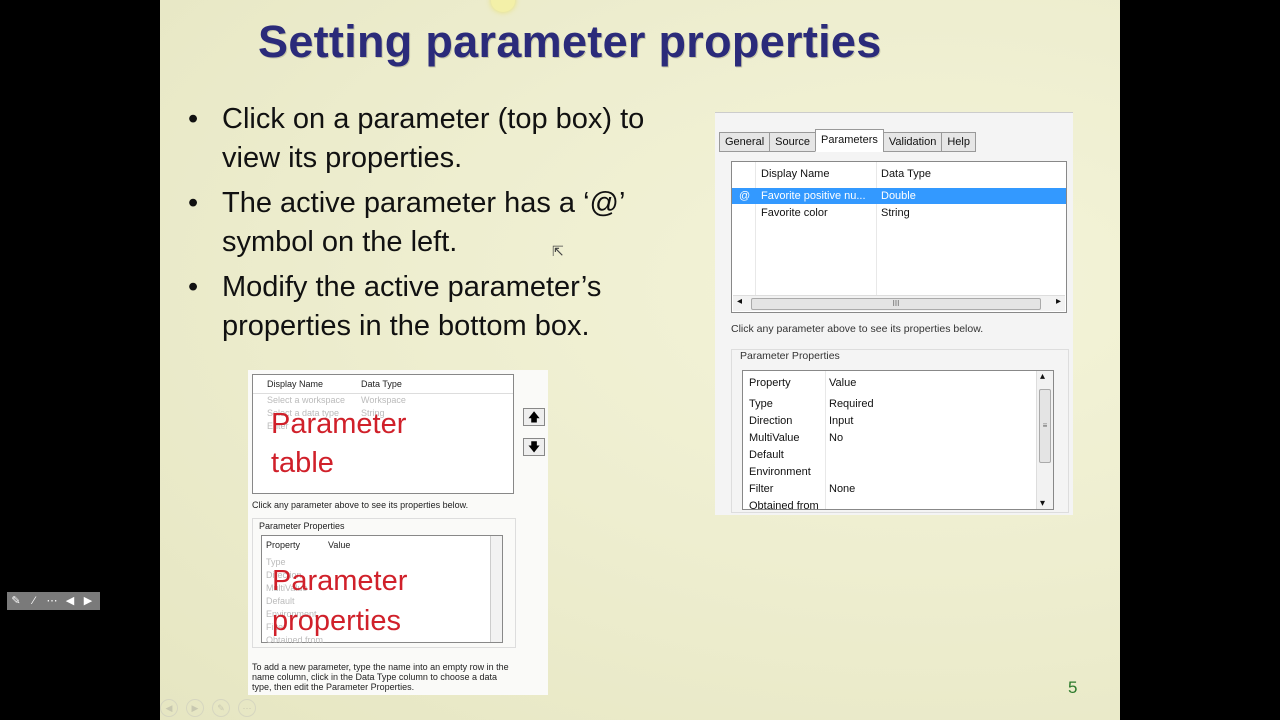  What do you see at coordinates (570, 41) in the screenshot?
I see `slide-title: Setting parameter properties` at bounding box center [570, 41].